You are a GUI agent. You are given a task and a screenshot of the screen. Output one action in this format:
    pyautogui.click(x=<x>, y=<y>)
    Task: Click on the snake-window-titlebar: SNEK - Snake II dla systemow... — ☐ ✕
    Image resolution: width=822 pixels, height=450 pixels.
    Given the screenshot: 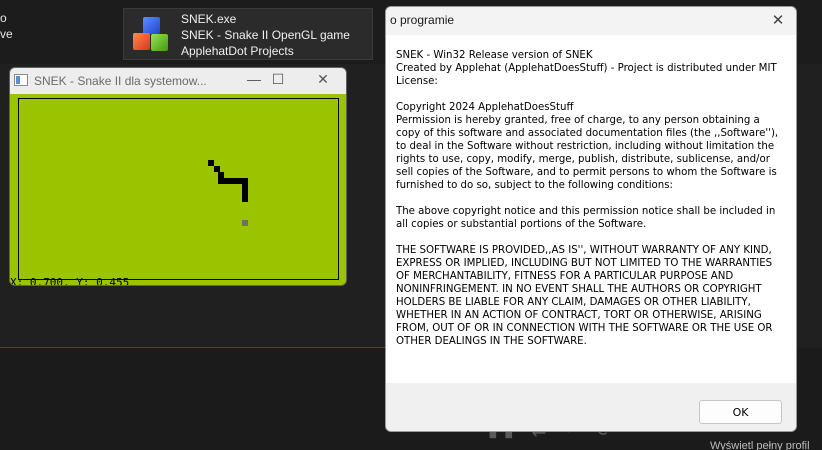 What is the action you would take?
    pyautogui.click(x=178, y=81)
    